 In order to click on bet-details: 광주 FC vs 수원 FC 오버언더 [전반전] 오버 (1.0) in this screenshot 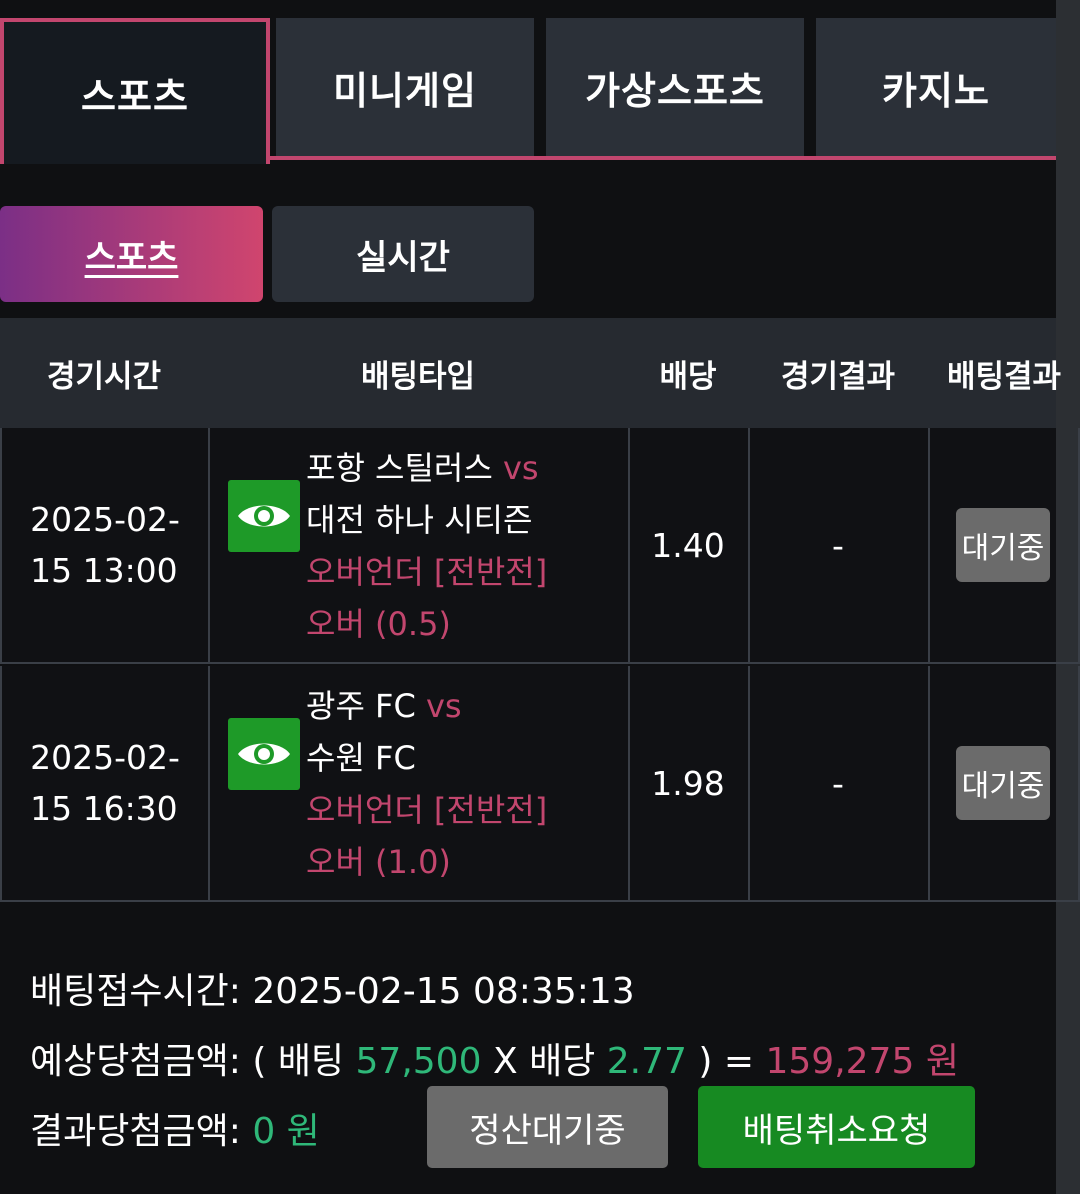, I will do `click(426, 784)`.